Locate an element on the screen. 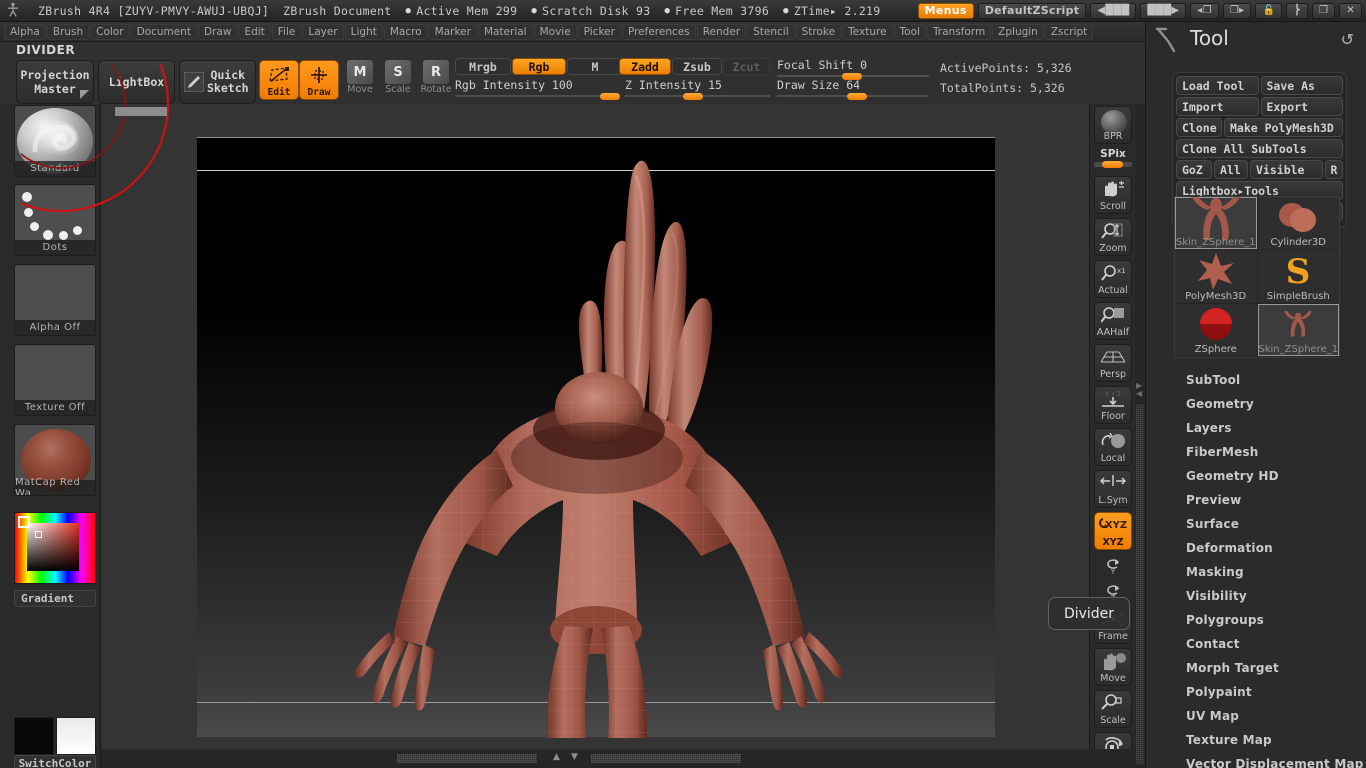  subpanel-visibility: Visibility is located at coordinates (1276, 596).